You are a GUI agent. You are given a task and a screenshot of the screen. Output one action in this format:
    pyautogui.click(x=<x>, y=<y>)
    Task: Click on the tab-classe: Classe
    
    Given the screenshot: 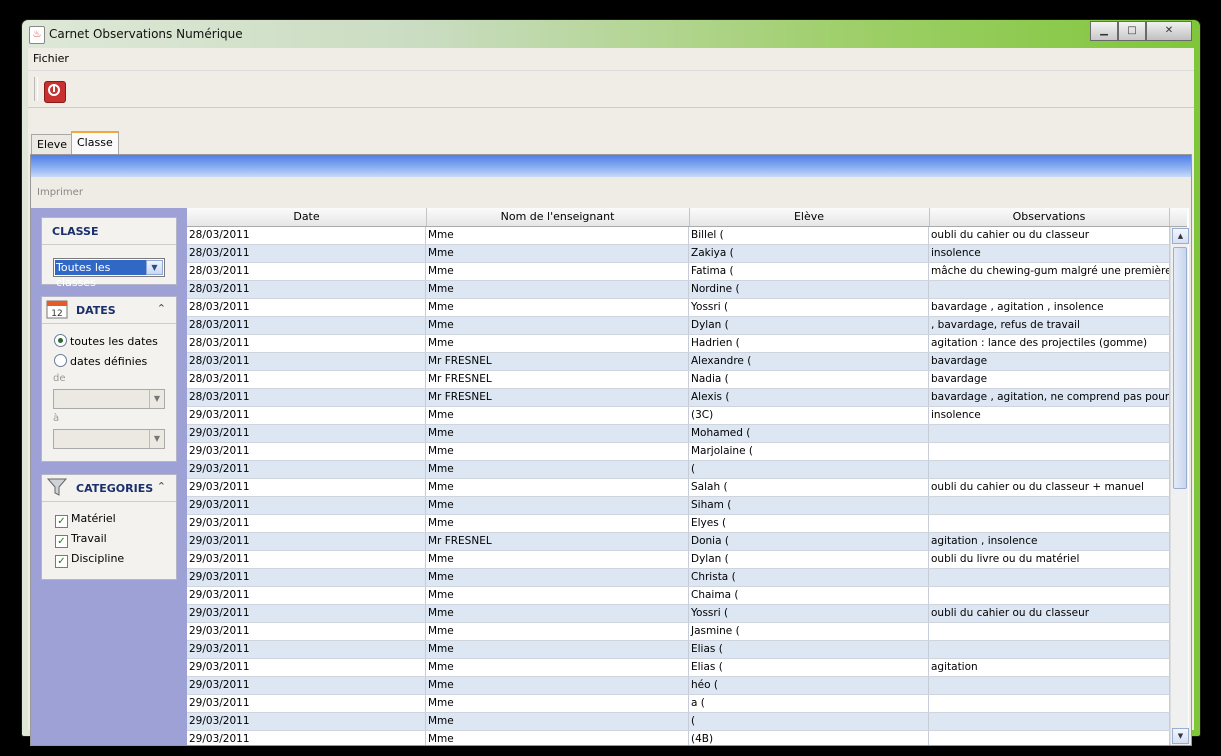 What is the action you would take?
    pyautogui.click(x=95, y=143)
    